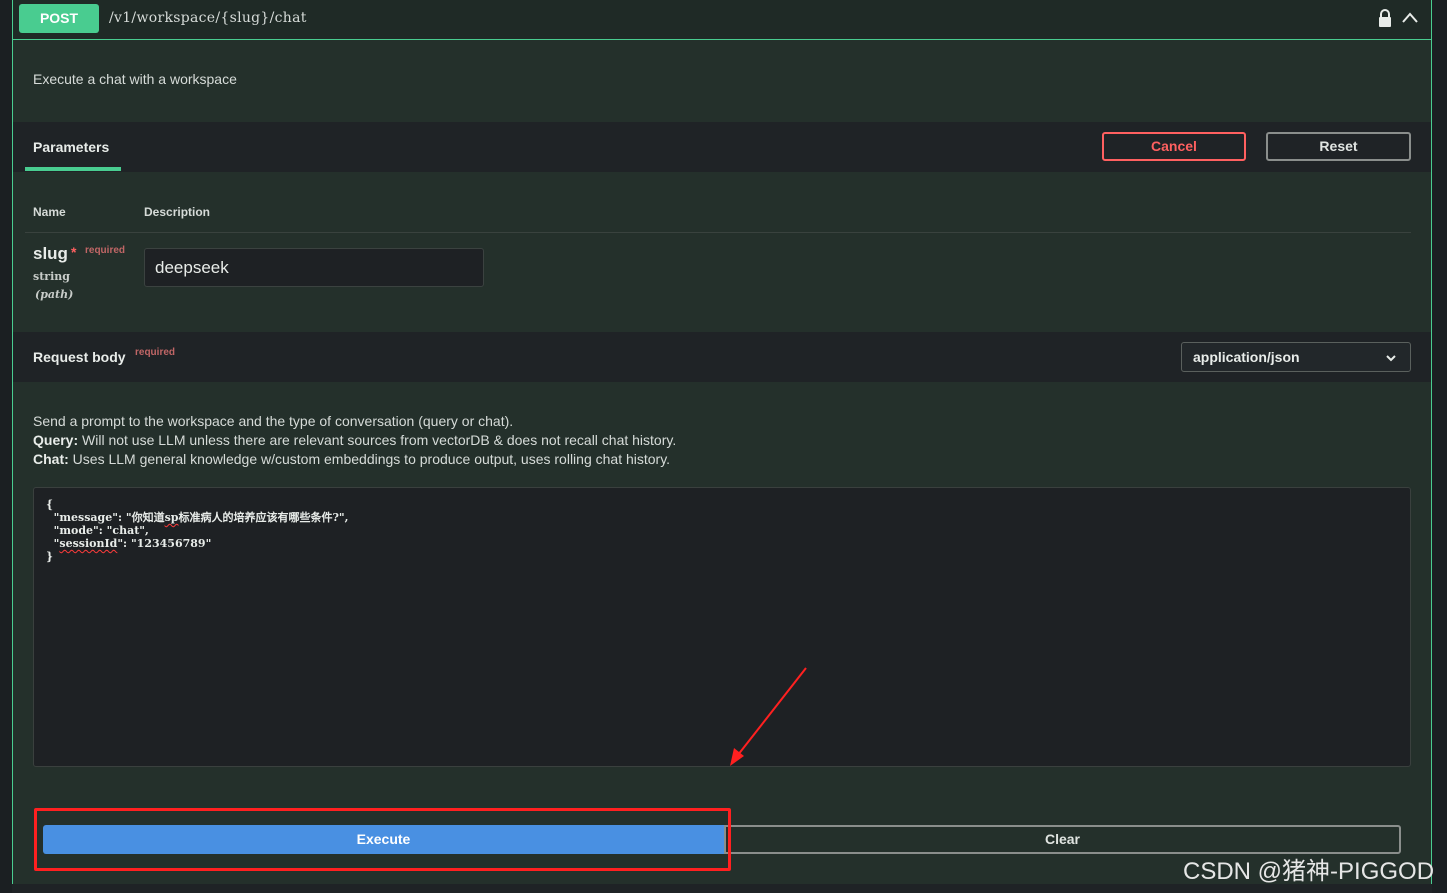  What do you see at coordinates (722, 20) in the screenshot?
I see `operation-summary: POST /v1/workspace/{slug}/chat` at bounding box center [722, 20].